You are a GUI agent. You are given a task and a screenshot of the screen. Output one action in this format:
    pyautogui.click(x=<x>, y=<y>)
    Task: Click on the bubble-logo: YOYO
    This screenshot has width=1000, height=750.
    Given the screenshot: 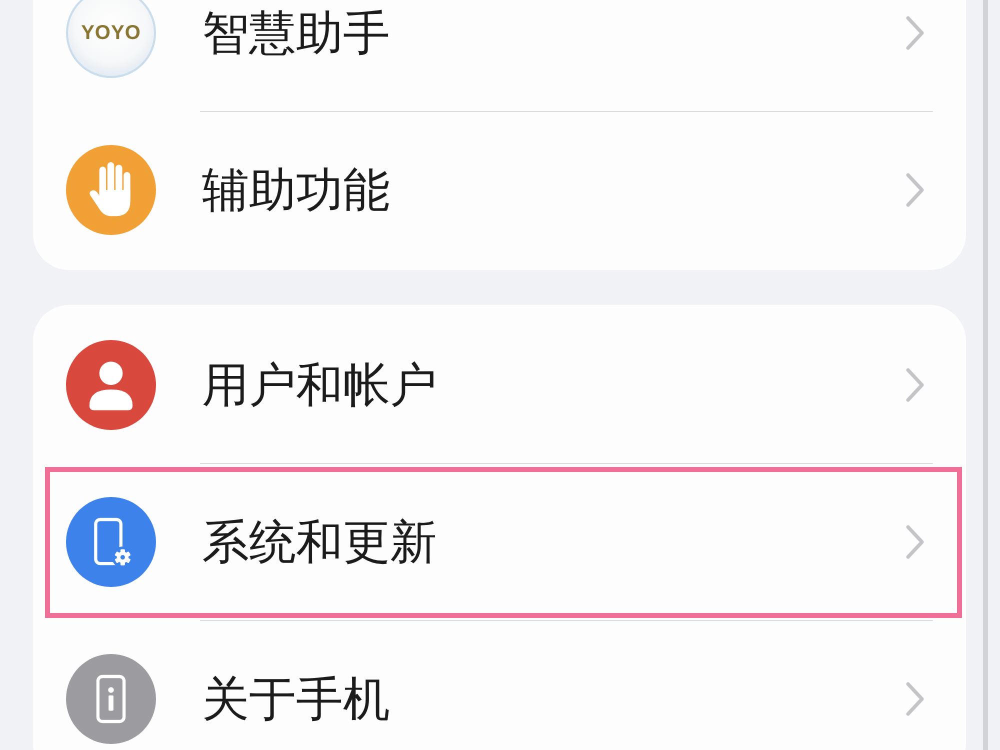 What is the action you would take?
    pyautogui.click(x=111, y=39)
    